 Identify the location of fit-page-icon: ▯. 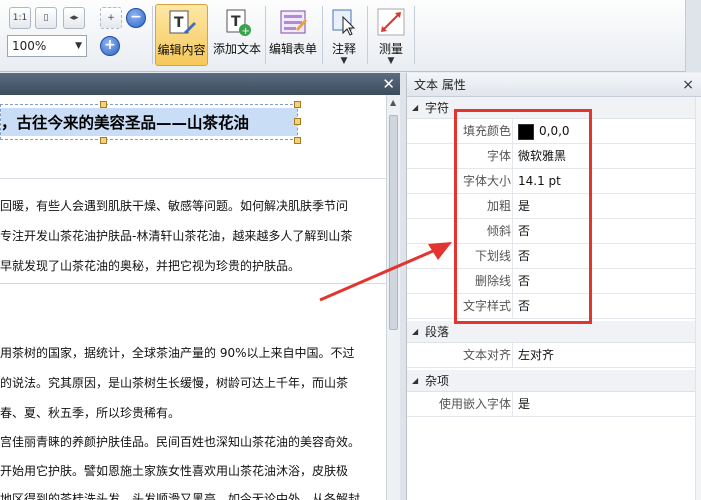
(46, 18).